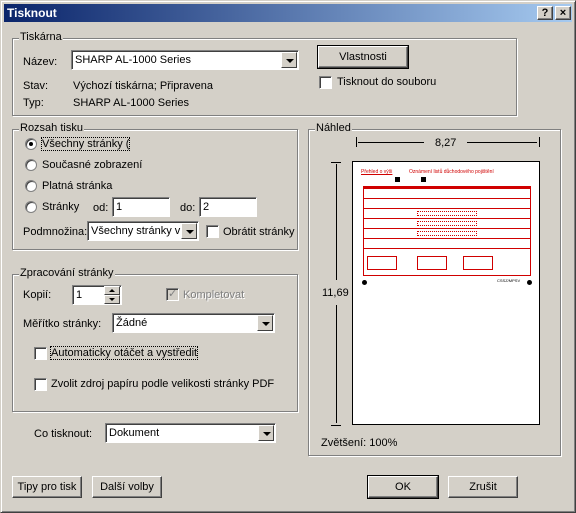 This screenshot has width=576, height=513. Describe the element at coordinates (112, 290) in the screenshot. I see `stepper-up-icon` at that location.